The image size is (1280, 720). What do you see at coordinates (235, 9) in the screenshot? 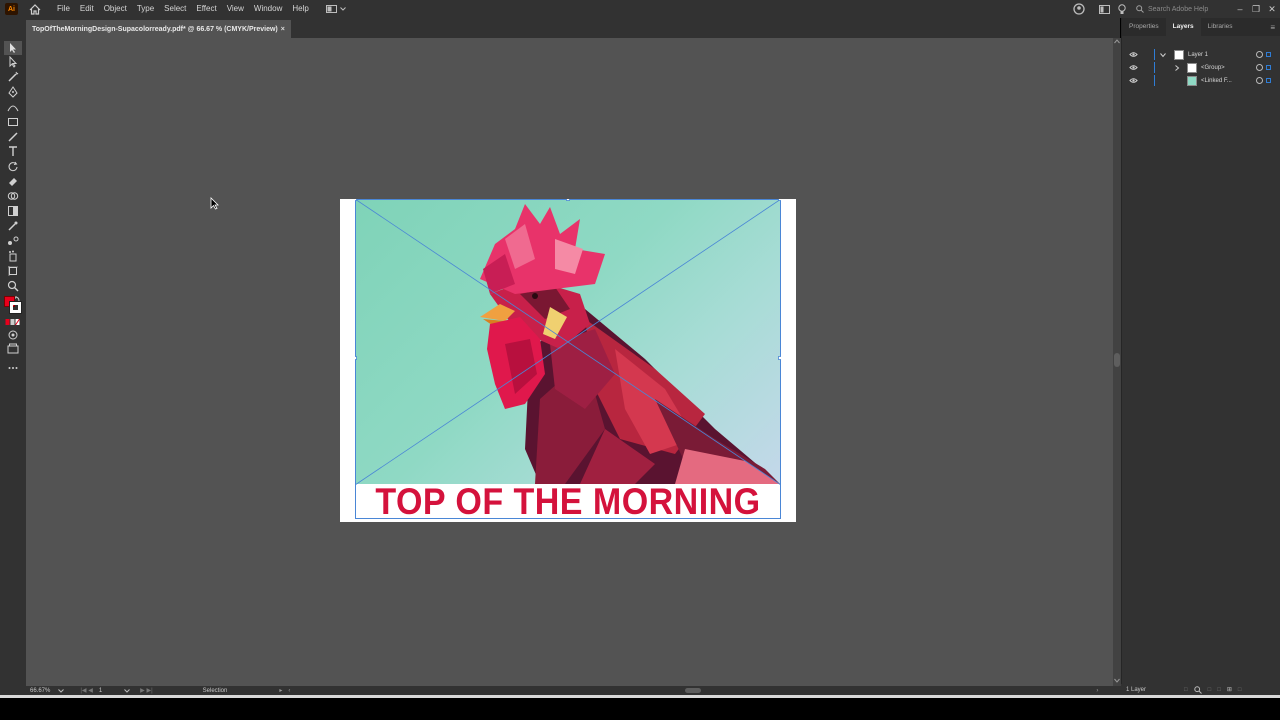
I see `menu-view: View` at bounding box center [235, 9].